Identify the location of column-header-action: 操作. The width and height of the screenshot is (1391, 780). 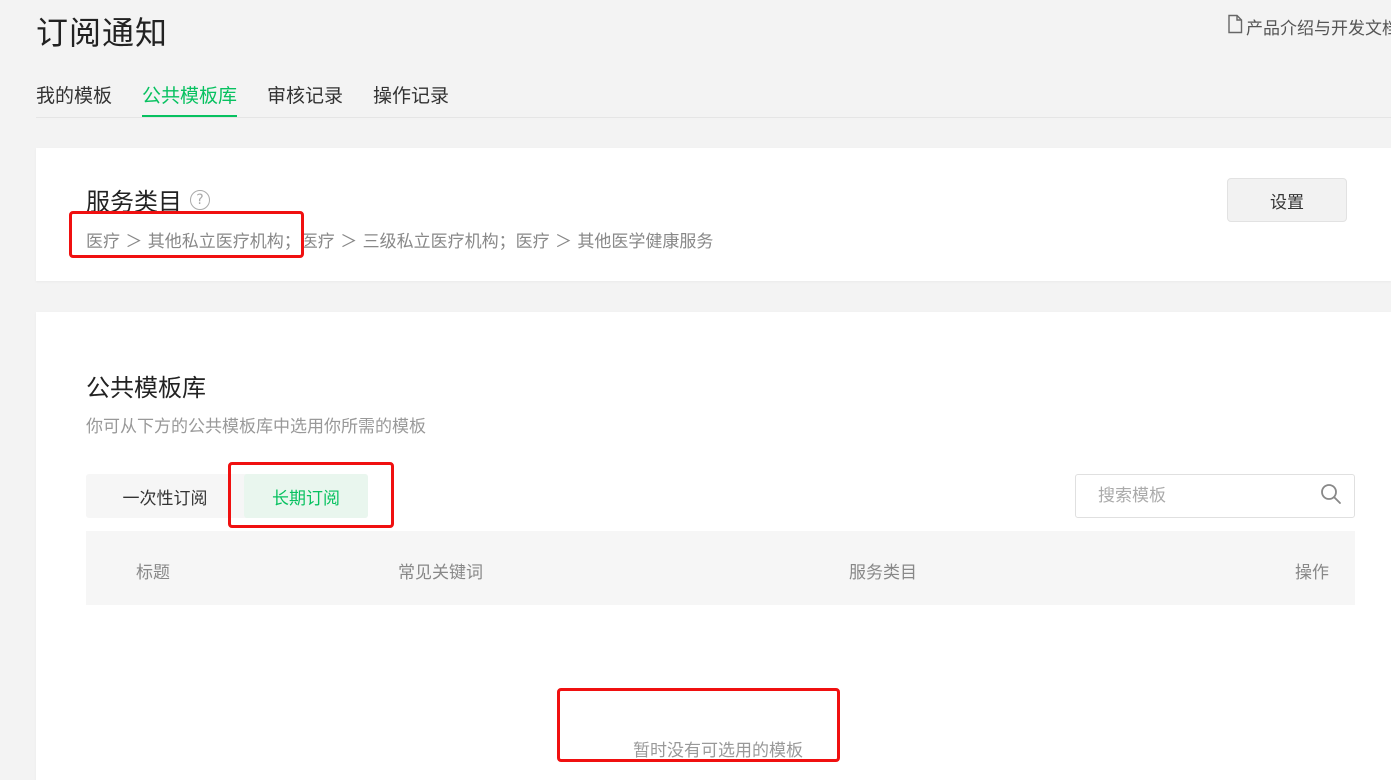
(1312, 573).